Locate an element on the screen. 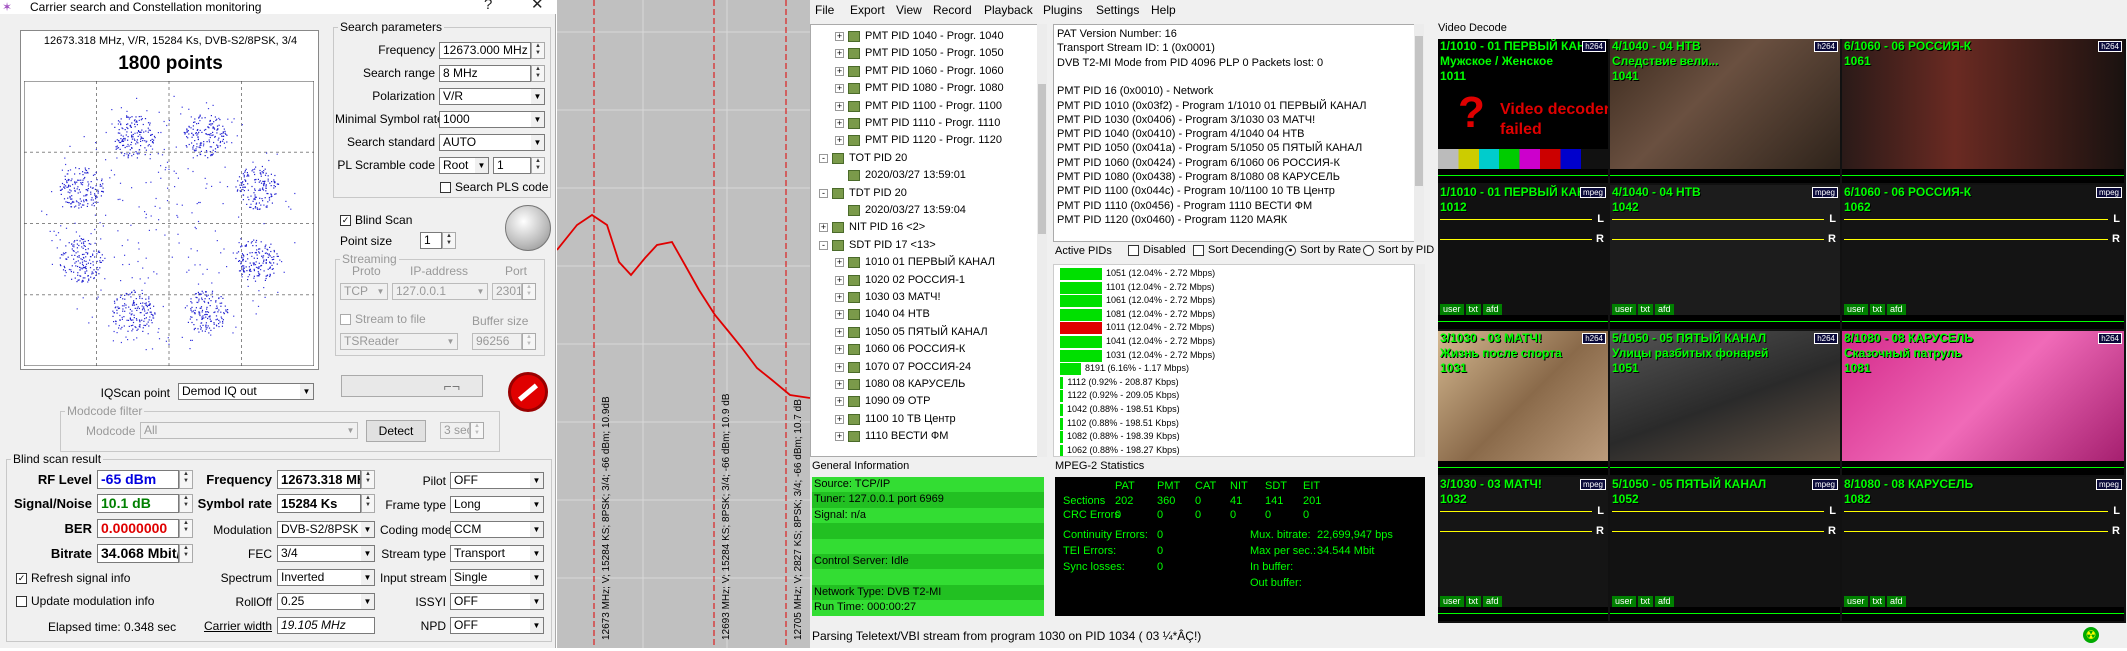 Image resolution: width=2127 pixels, height=651 pixels. polarization-select: V/R ▼ is located at coordinates (492, 96).